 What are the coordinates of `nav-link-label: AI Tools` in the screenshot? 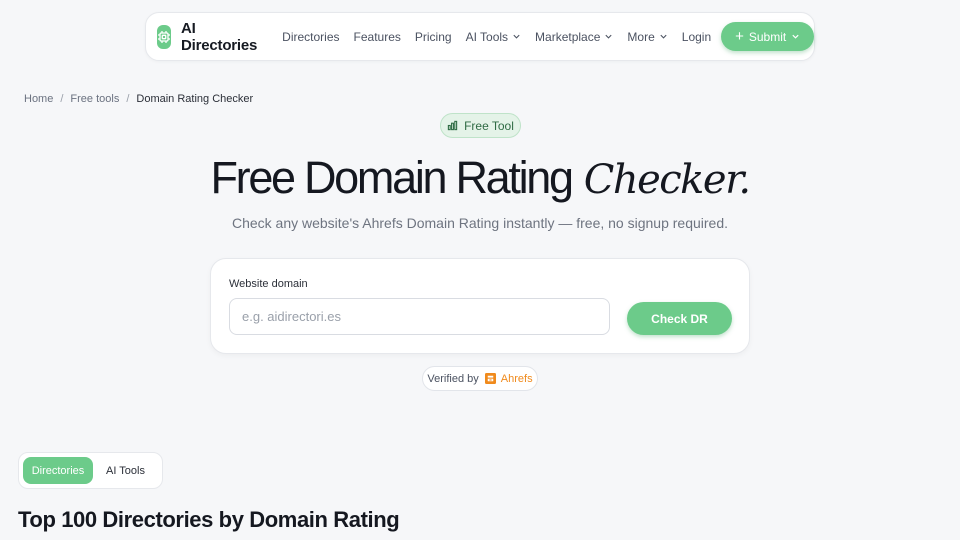 It's located at (487, 36).